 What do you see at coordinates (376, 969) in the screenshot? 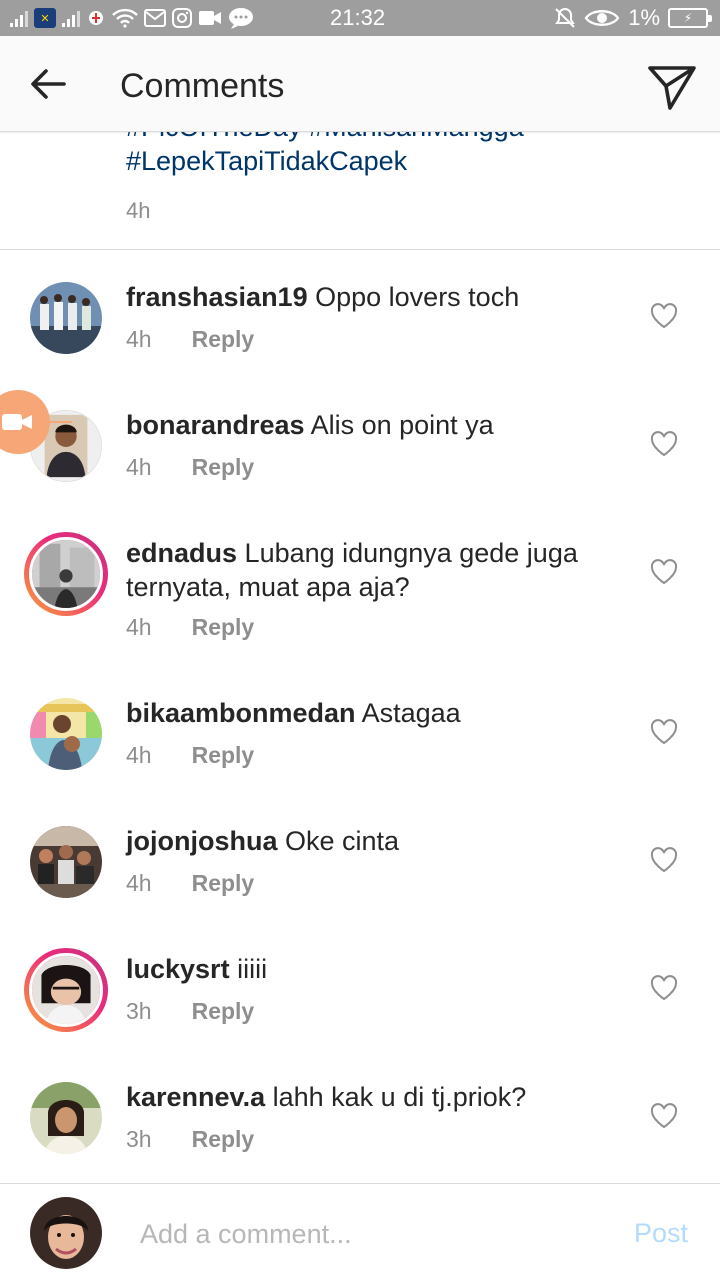
I see `comment-body: luckysrt iiiii` at bounding box center [376, 969].